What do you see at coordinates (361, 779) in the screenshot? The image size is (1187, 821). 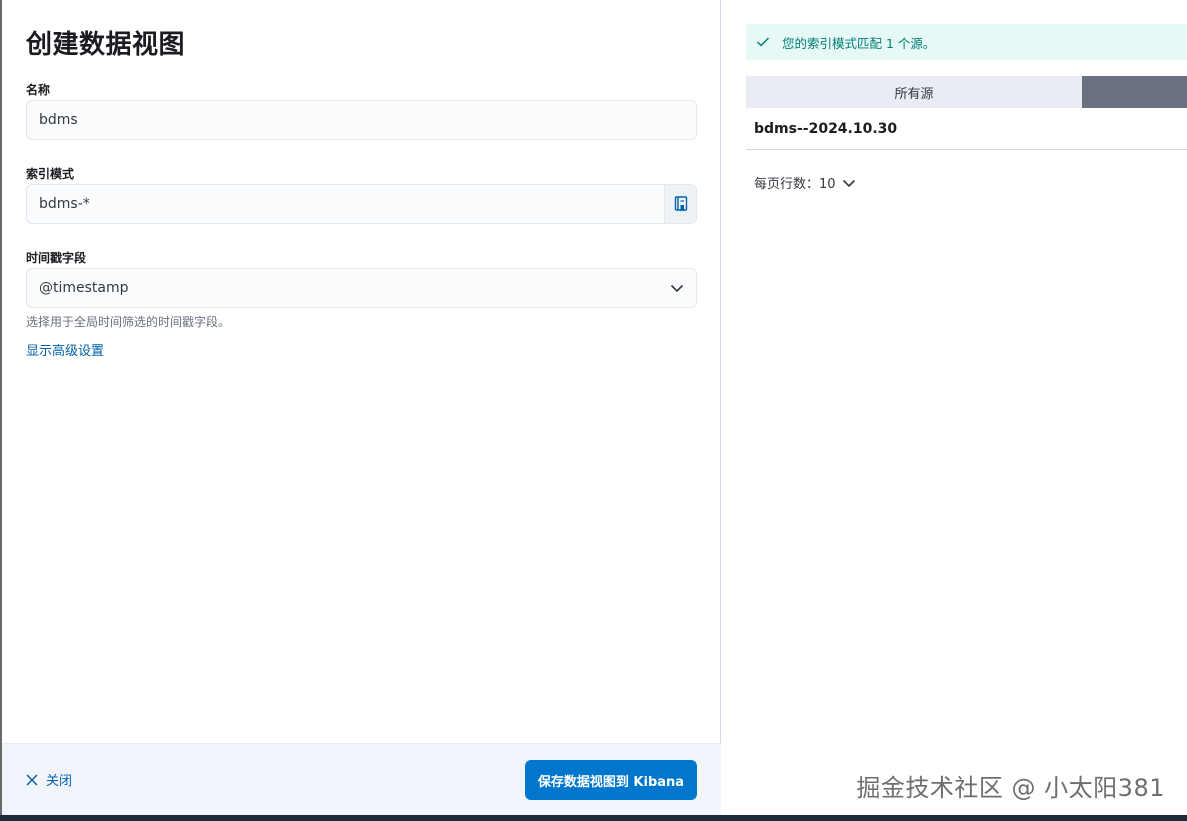 I see `flyout-footer: 关闭 保存数据视图到 Kibana` at bounding box center [361, 779].